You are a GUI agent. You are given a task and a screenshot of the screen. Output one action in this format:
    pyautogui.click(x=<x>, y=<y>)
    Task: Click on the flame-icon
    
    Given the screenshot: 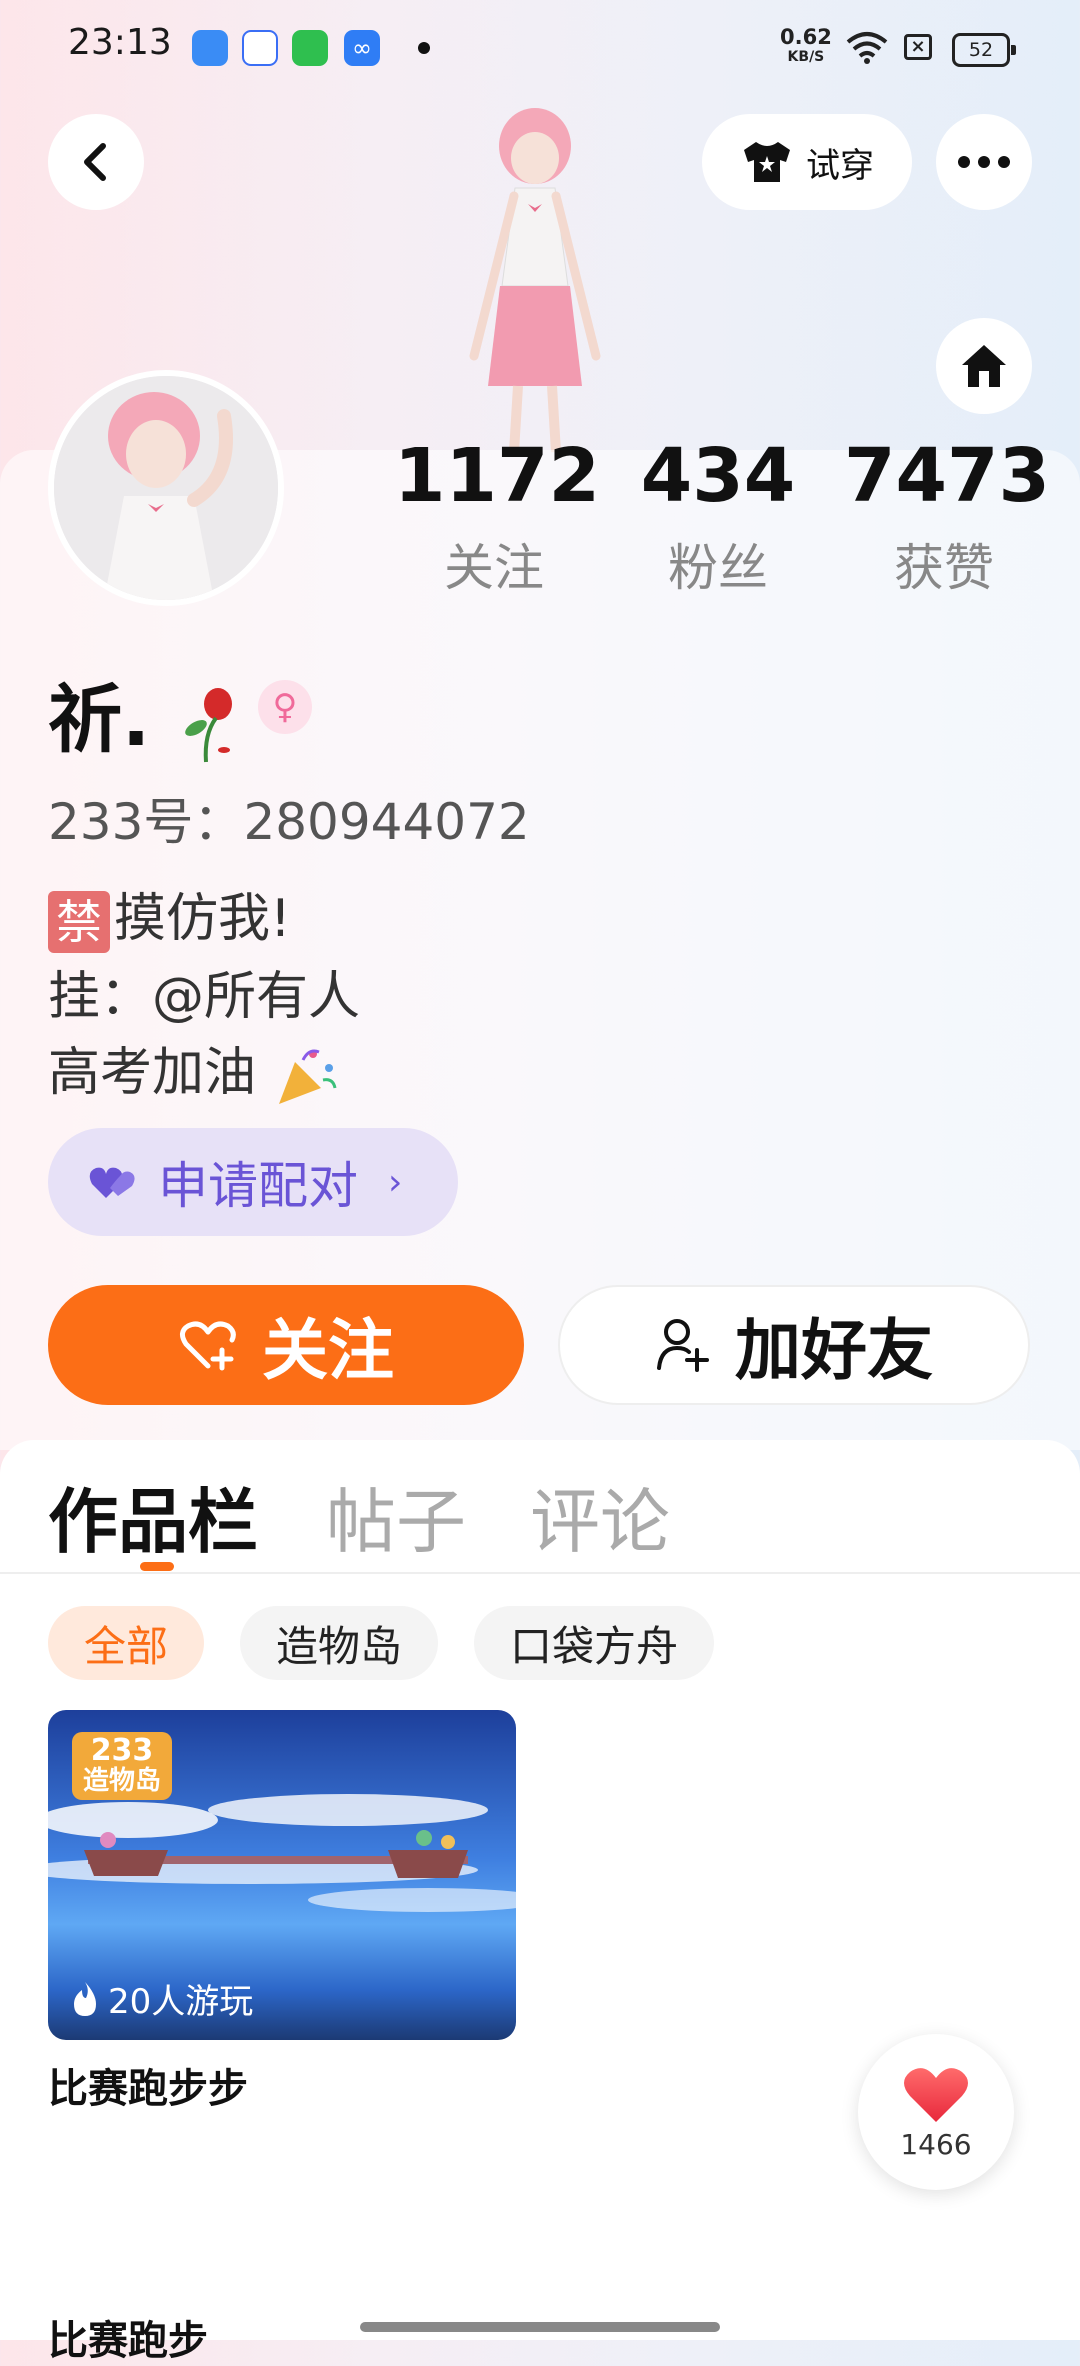 What is the action you would take?
    pyautogui.click(x=85, y=1998)
    